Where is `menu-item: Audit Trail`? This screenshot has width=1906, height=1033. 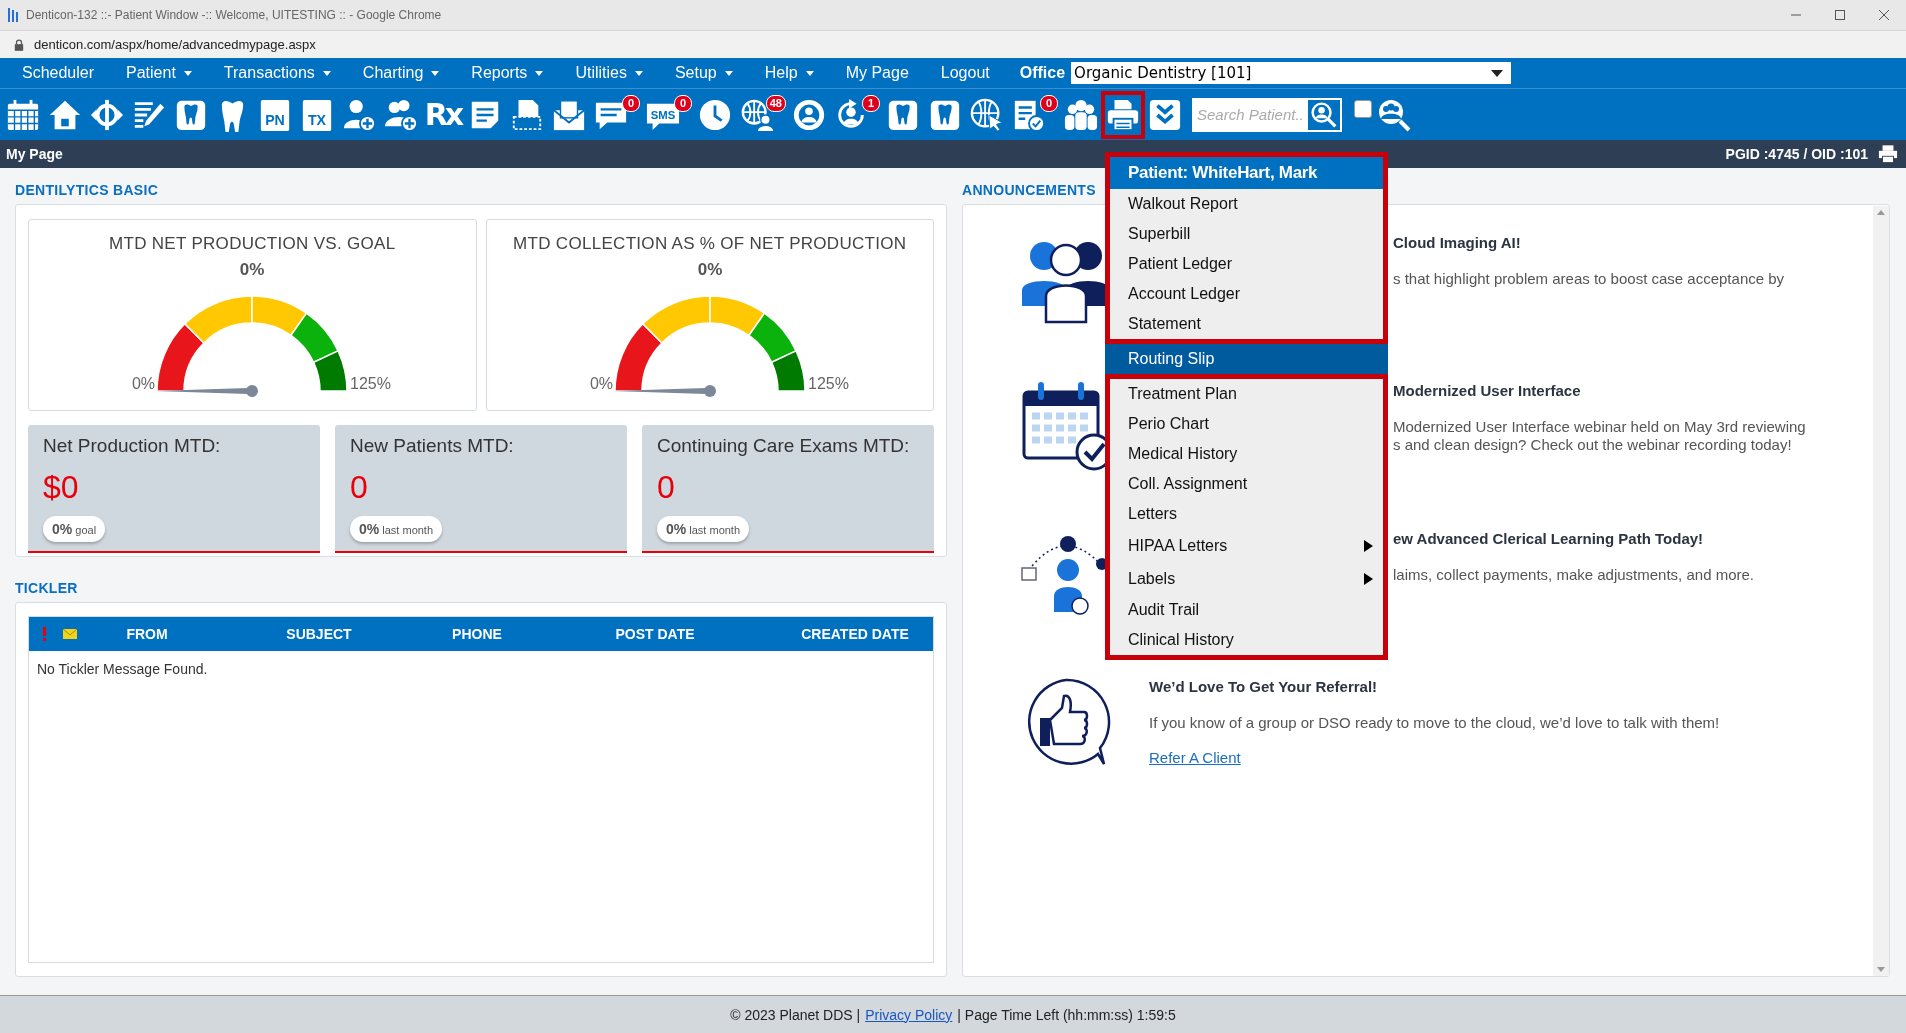
menu-item: Audit Trail is located at coordinates (1246, 610).